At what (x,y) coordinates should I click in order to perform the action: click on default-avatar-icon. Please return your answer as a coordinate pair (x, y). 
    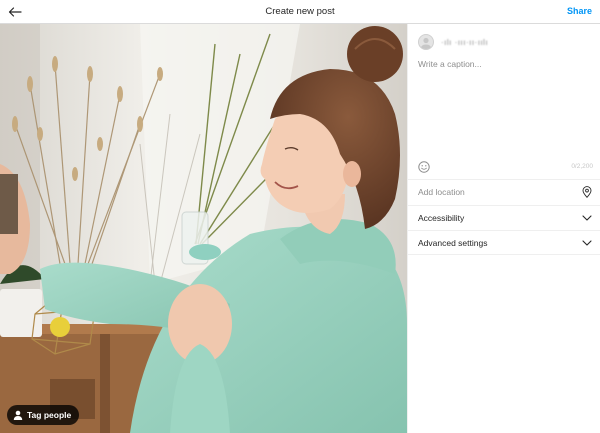
    Looking at the image, I should click on (426, 43).